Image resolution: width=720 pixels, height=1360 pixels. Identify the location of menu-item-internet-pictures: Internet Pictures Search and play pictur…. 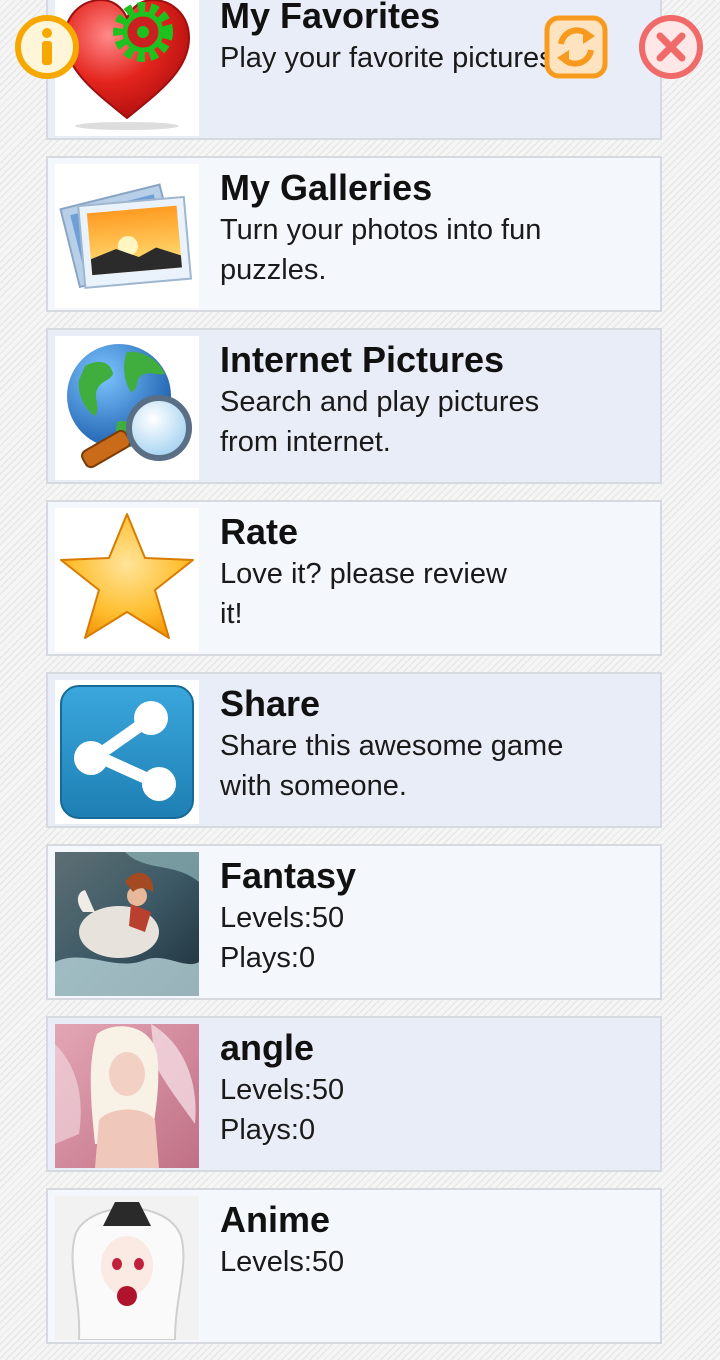
(354, 406).